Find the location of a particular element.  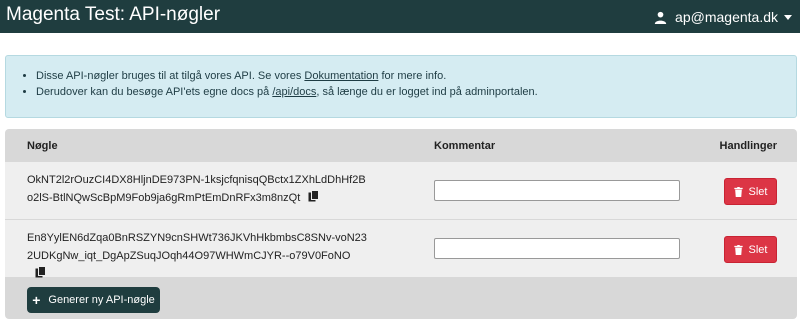

caret-down-icon is located at coordinates (788, 17).